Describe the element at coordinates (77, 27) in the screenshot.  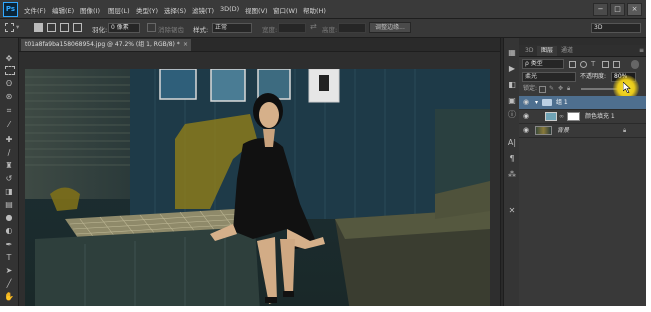
I see `intersect-selection-icon` at that location.